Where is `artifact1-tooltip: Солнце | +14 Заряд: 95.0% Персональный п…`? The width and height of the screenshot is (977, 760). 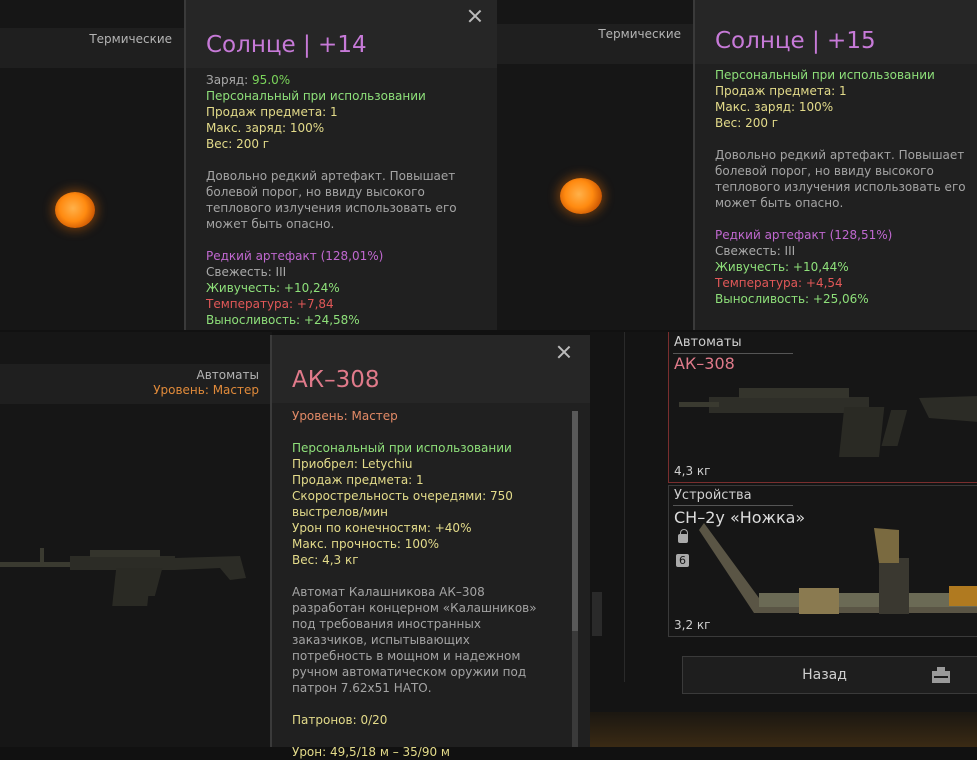 artifact1-tooltip: Солнце | +14 Заряд: 95.0% Персональный п… is located at coordinates (341, 165).